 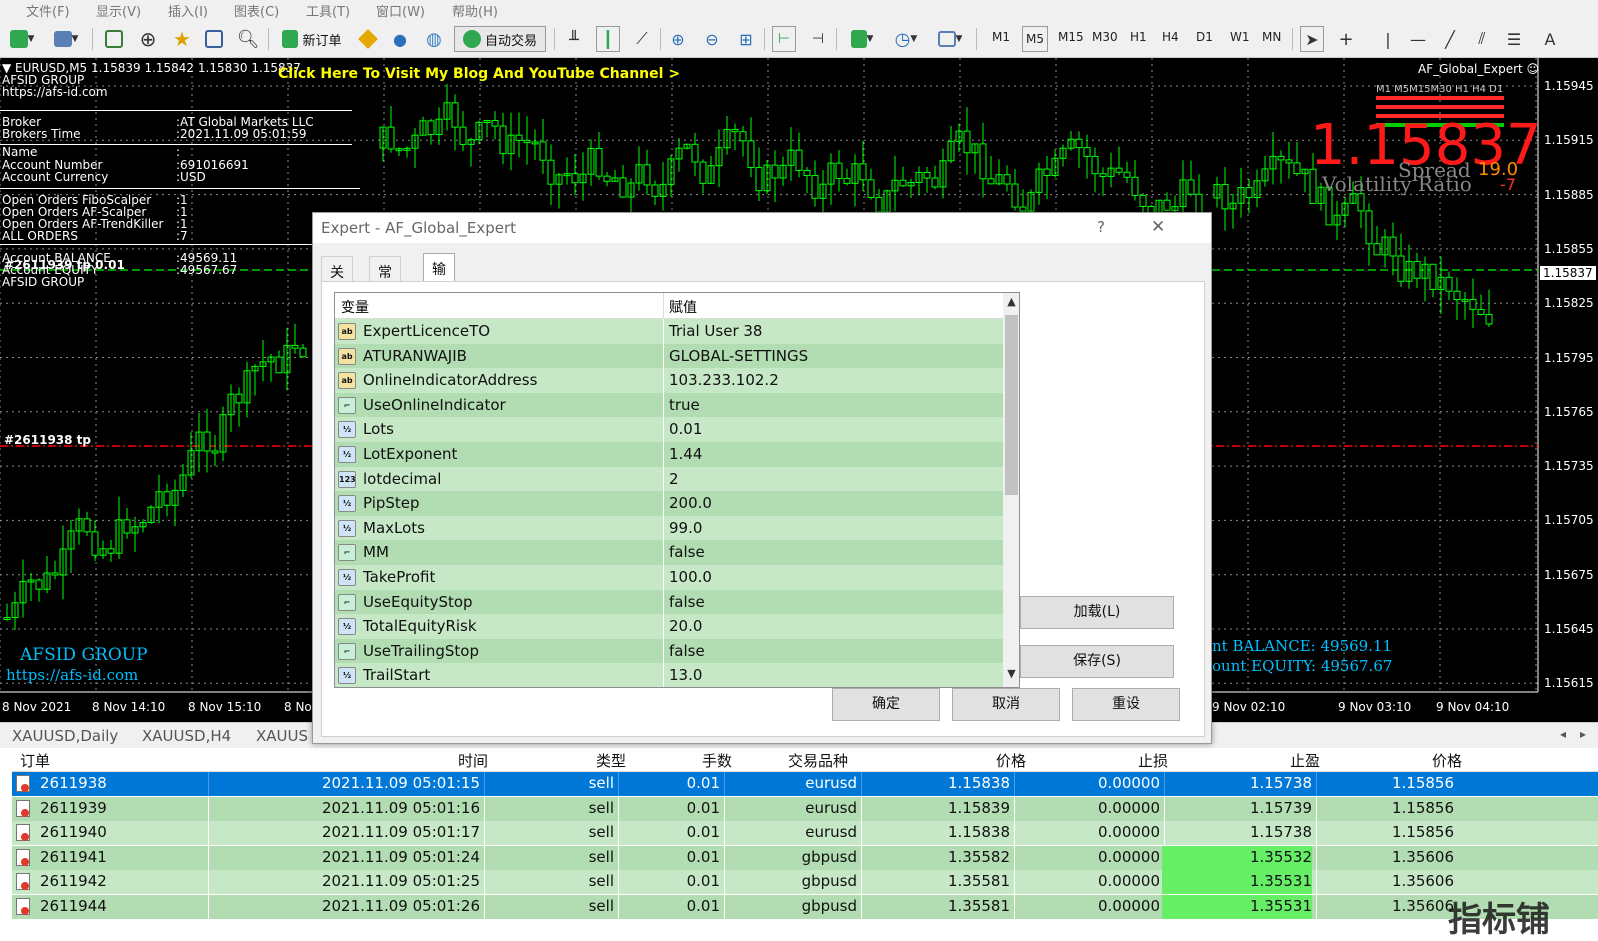 I want to click on navigator-button: ⊕, so click(x=148, y=39).